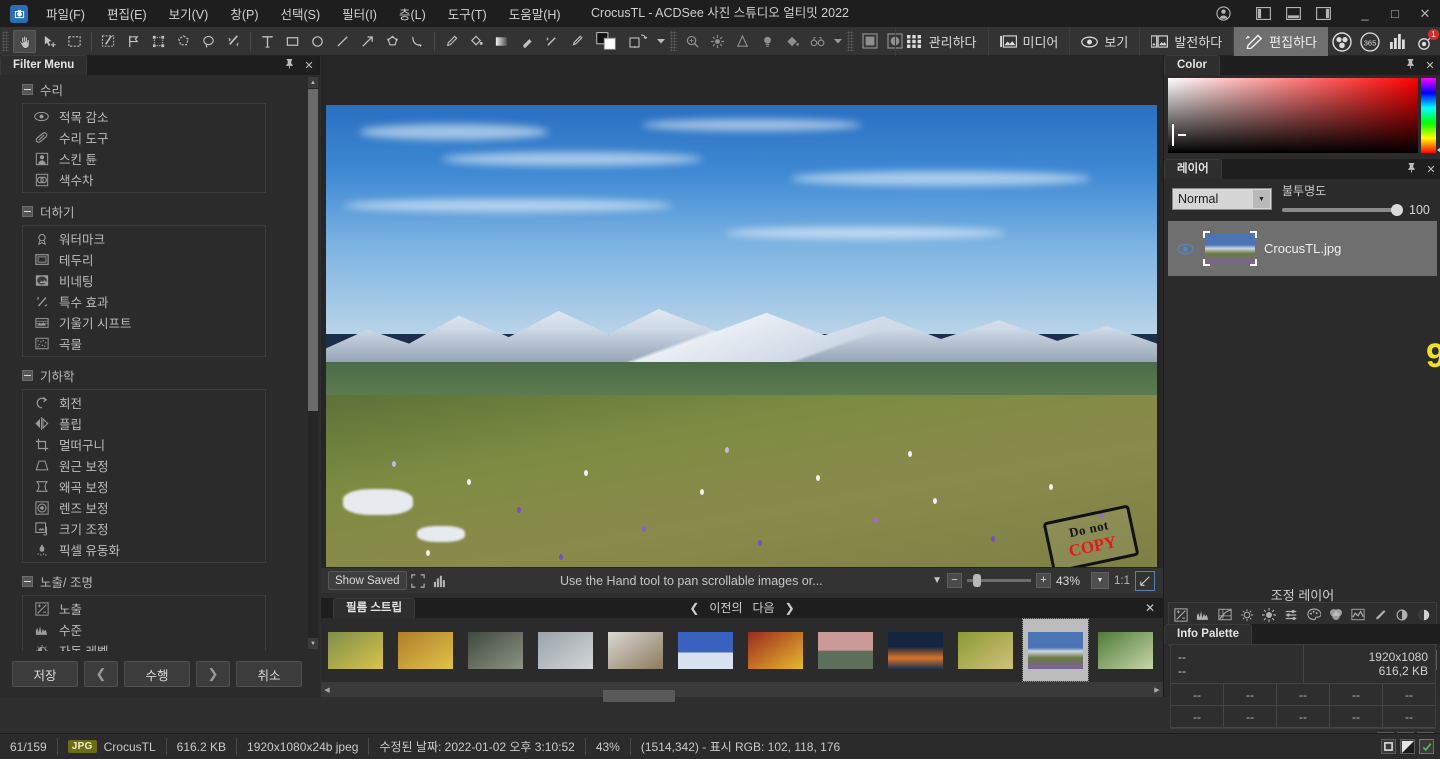 This screenshot has height=759, width=1440. I want to click on filter-item-tilt-shift: 기울기 시프트, so click(144, 322).